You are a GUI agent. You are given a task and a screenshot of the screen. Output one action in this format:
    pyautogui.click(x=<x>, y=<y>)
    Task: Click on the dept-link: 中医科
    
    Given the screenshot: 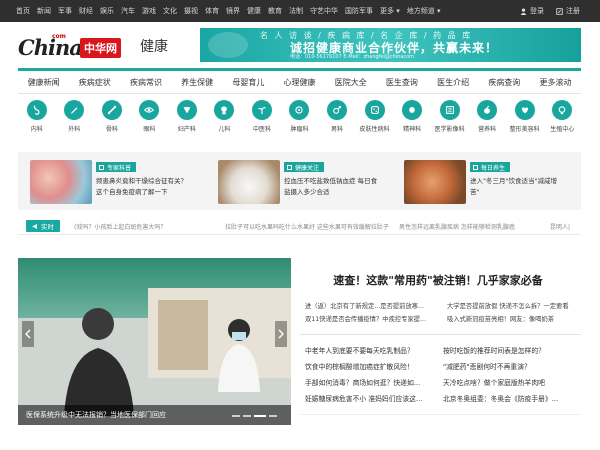 What is the action you would take?
    pyautogui.click(x=262, y=122)
    